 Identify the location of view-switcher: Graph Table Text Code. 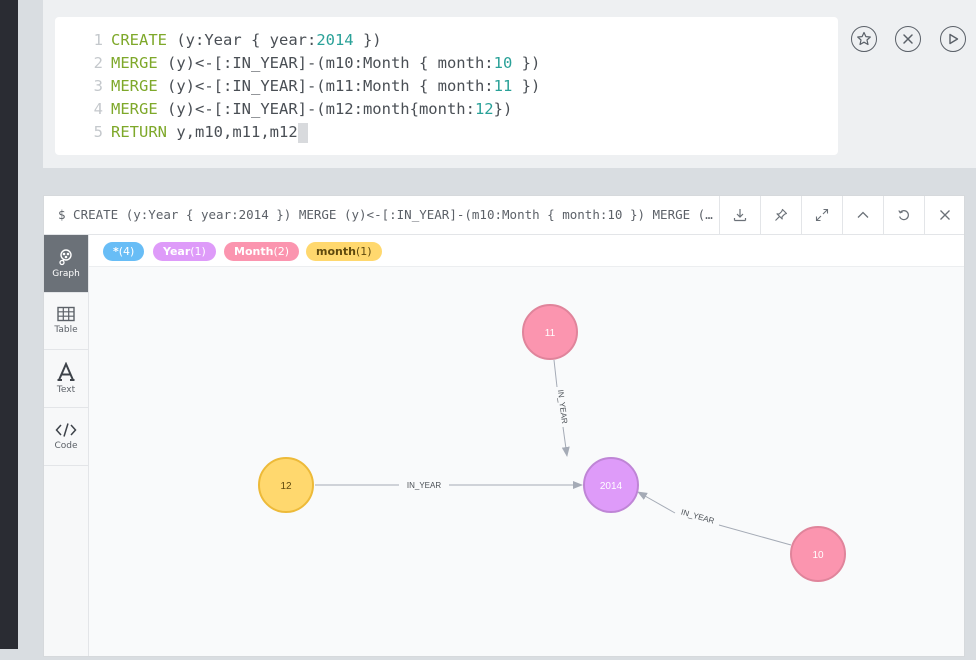
(66, 445).